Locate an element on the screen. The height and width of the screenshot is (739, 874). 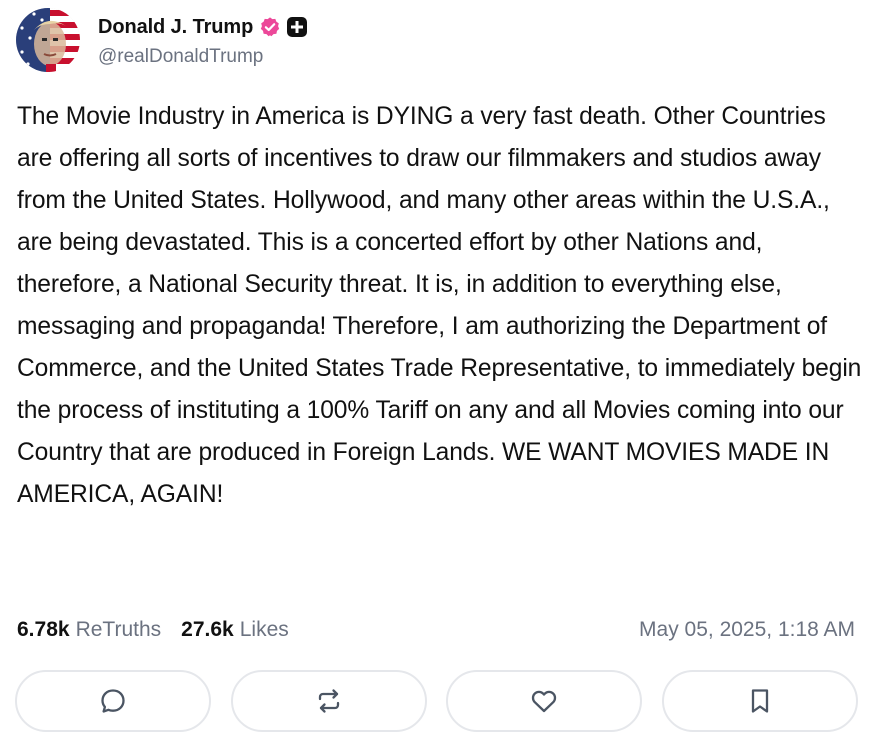
bookmark-icon is located at coordinates (760, 701).